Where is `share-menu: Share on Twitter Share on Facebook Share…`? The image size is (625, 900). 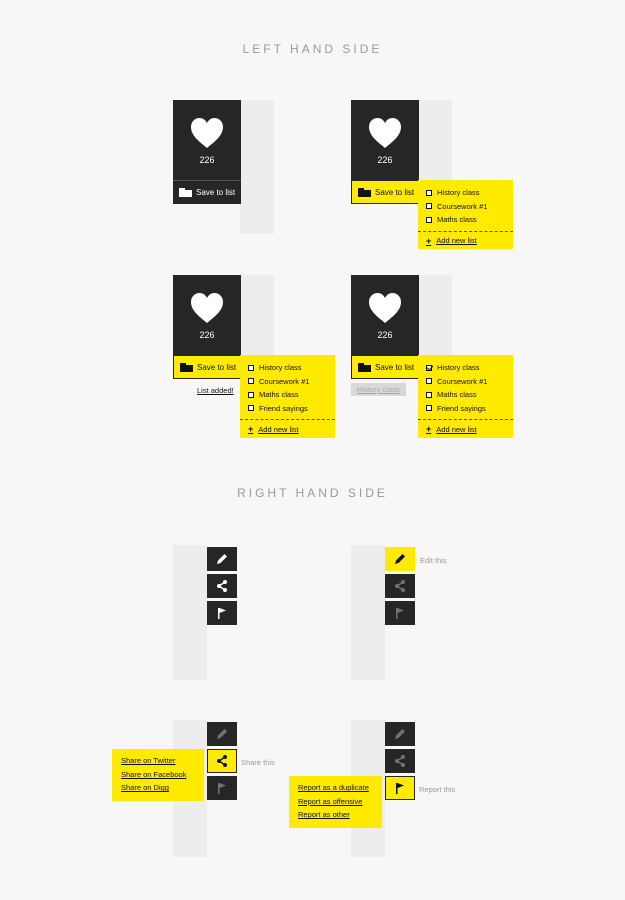 share-menu: Share on Twitter Share on Facebook Share… is located at coordinates (158, 775).